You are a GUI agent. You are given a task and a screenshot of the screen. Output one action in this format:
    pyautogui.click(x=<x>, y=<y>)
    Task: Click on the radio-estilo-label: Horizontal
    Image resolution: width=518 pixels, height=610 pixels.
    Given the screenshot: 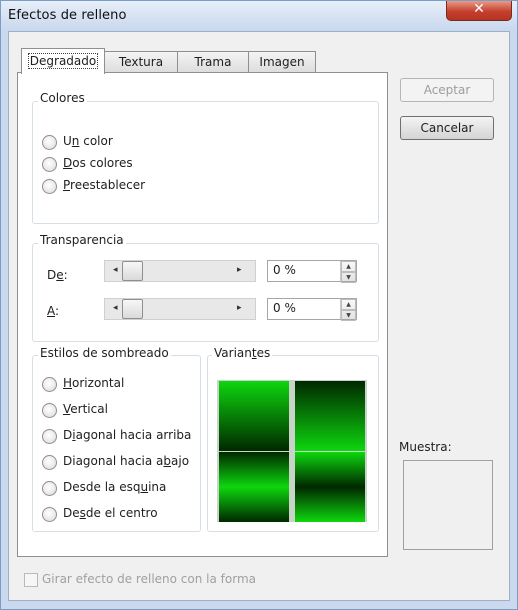 What is the action you would take?
    pyautogui.click(x=93, y=383)
    